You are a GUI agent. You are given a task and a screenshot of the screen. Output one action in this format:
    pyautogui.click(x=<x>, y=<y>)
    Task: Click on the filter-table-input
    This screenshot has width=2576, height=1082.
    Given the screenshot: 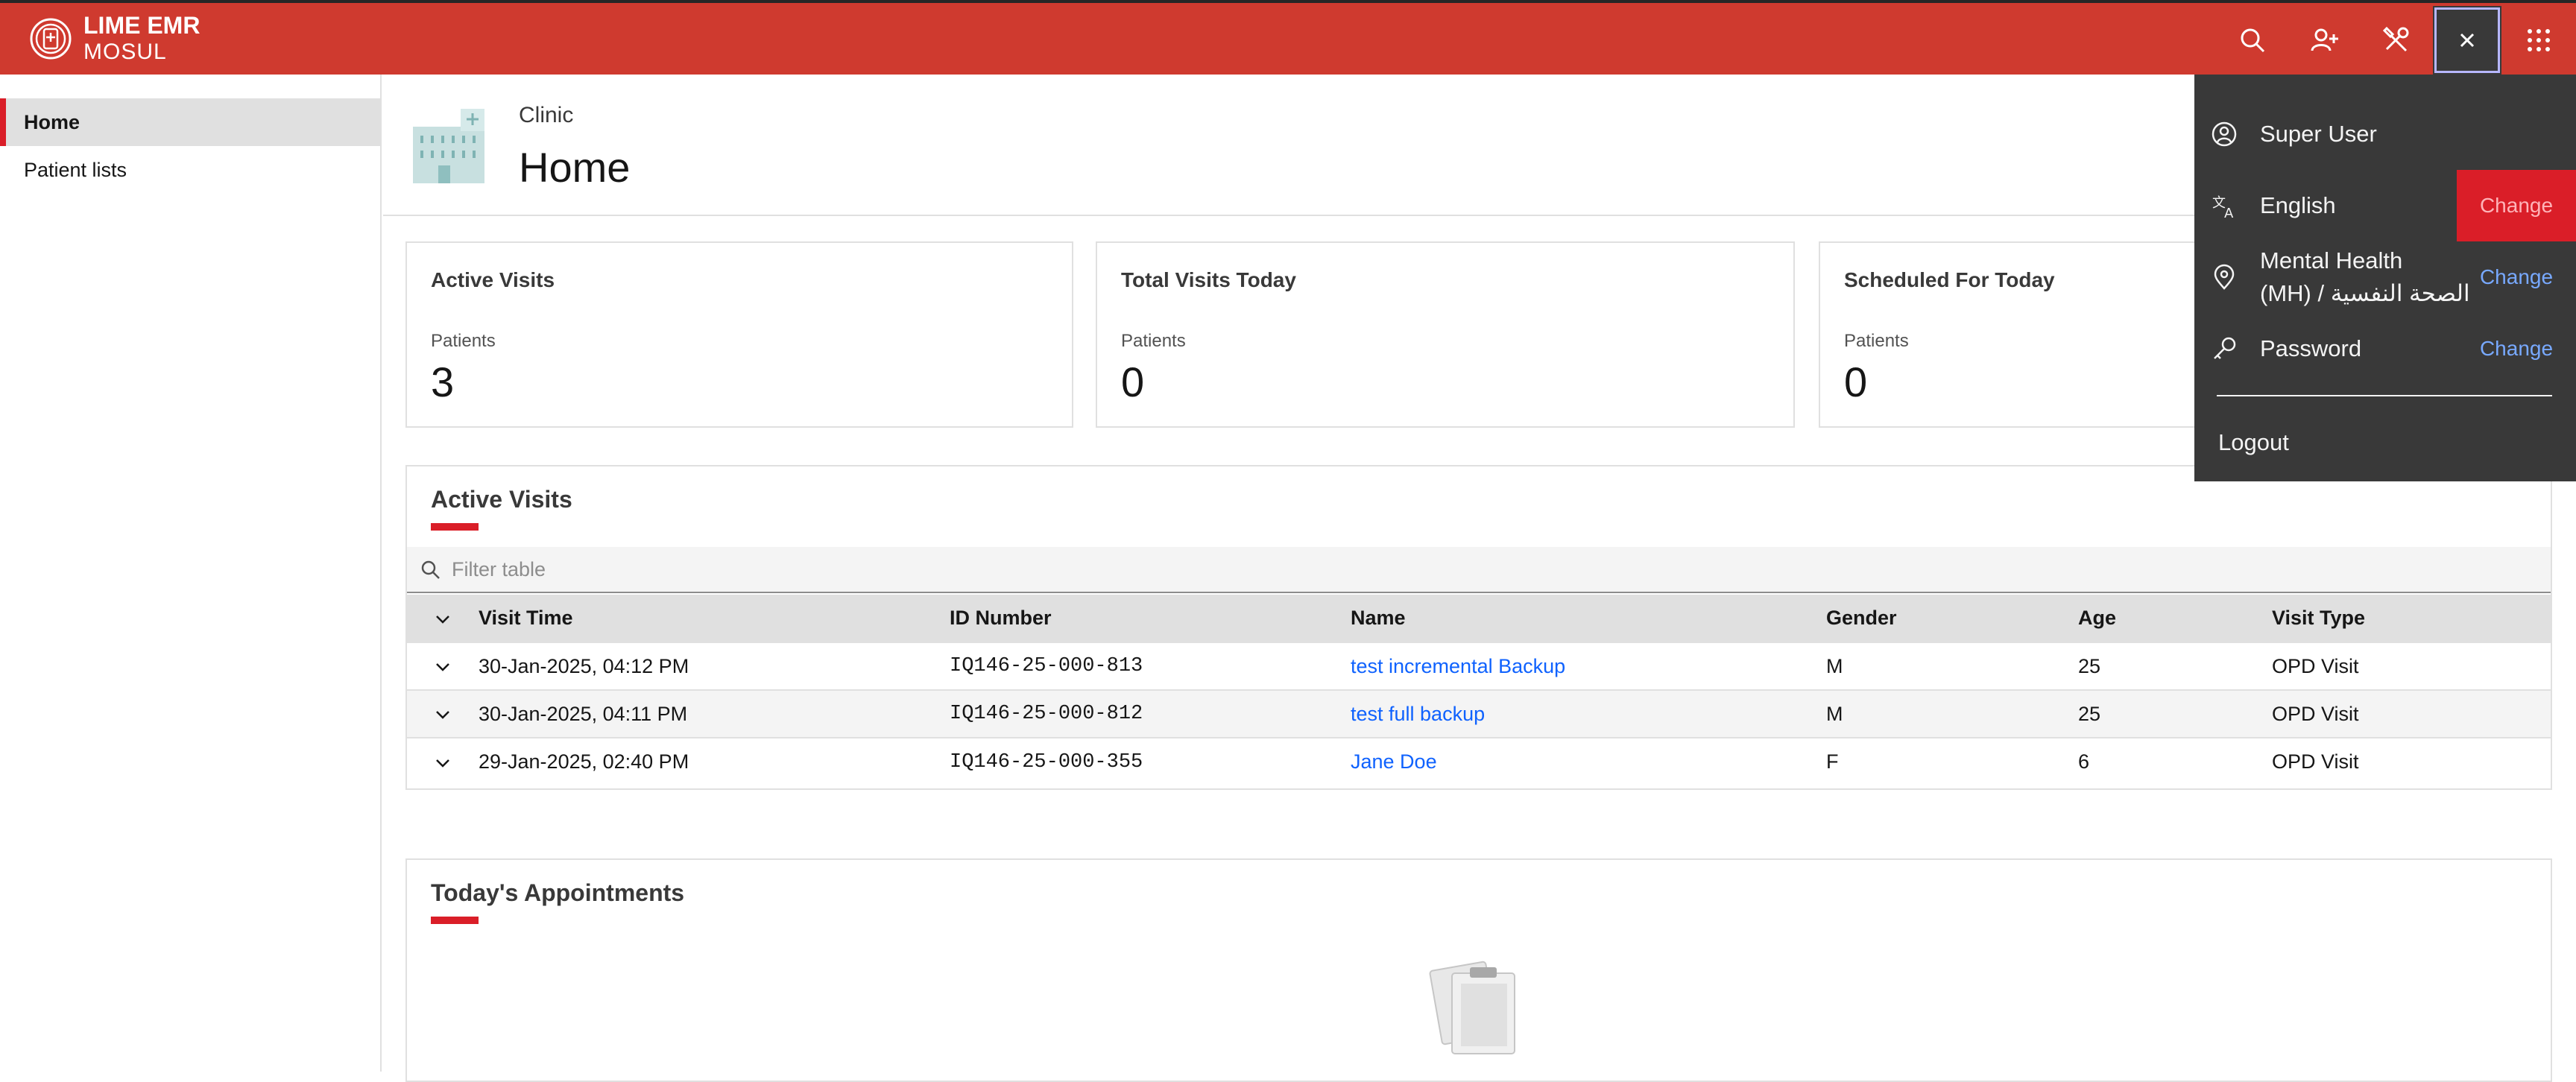 What is the action you would take?
    pyautogui.click(x=1458, y=569)
    